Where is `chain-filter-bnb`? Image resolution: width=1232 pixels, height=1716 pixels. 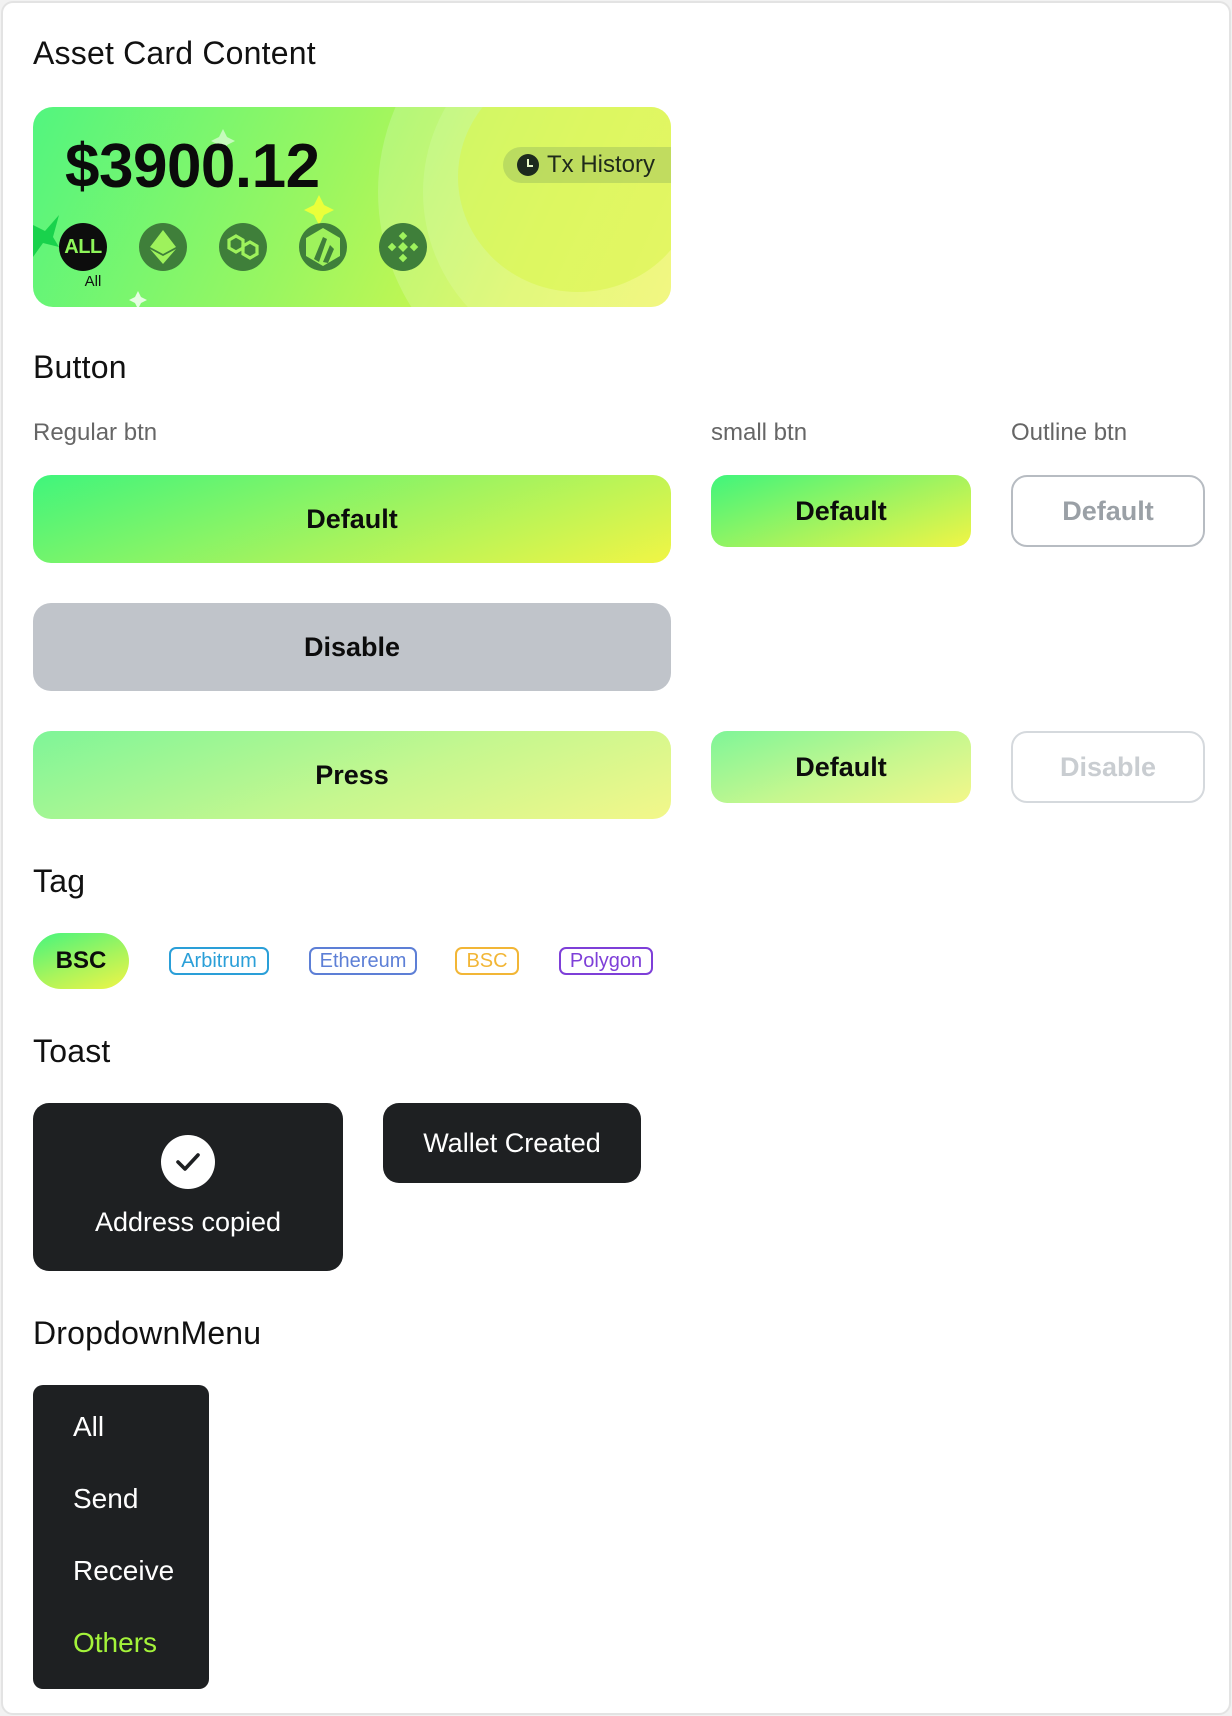
chain-filter-bnb is located at coordinates (403, 247).